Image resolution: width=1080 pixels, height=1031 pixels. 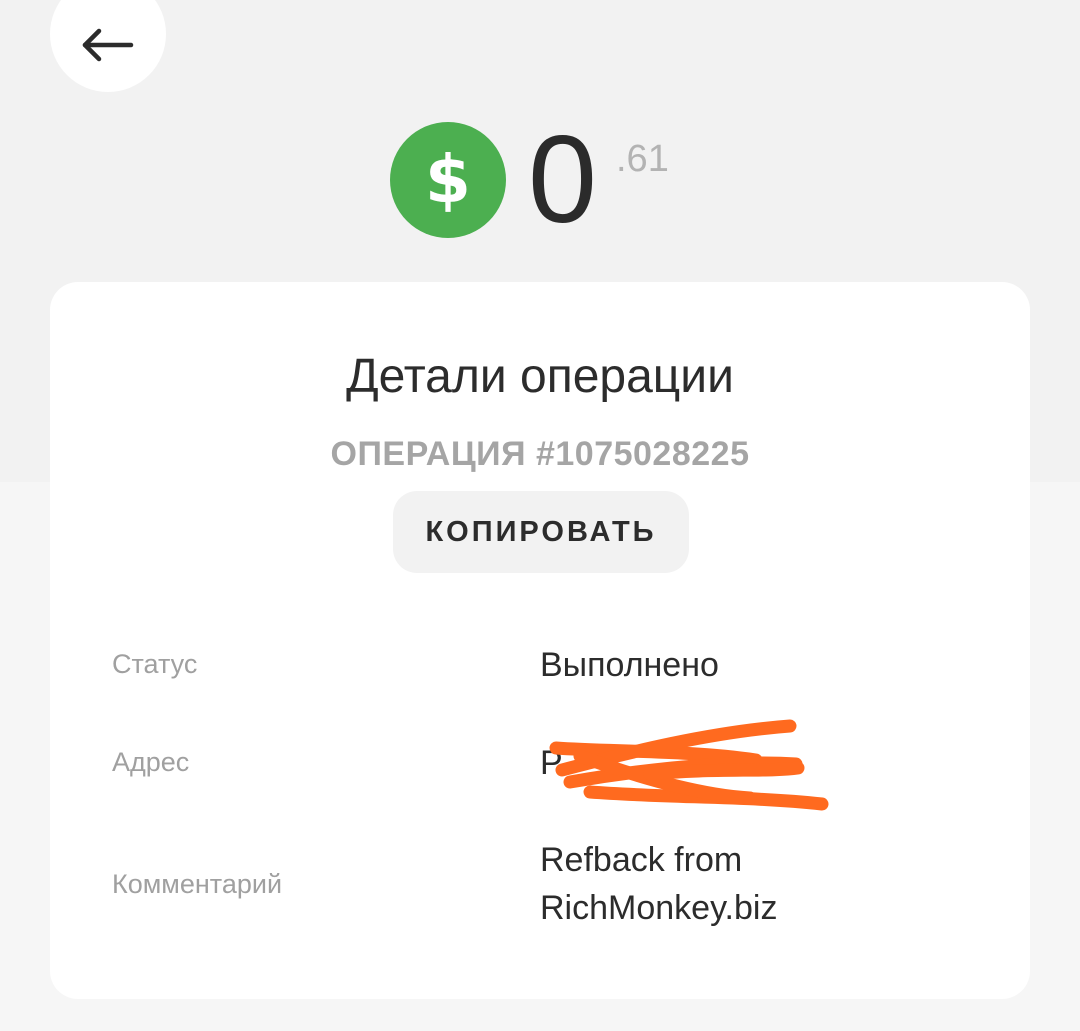 I want to click on currency-symbol: $, so click(x=448, y=179).